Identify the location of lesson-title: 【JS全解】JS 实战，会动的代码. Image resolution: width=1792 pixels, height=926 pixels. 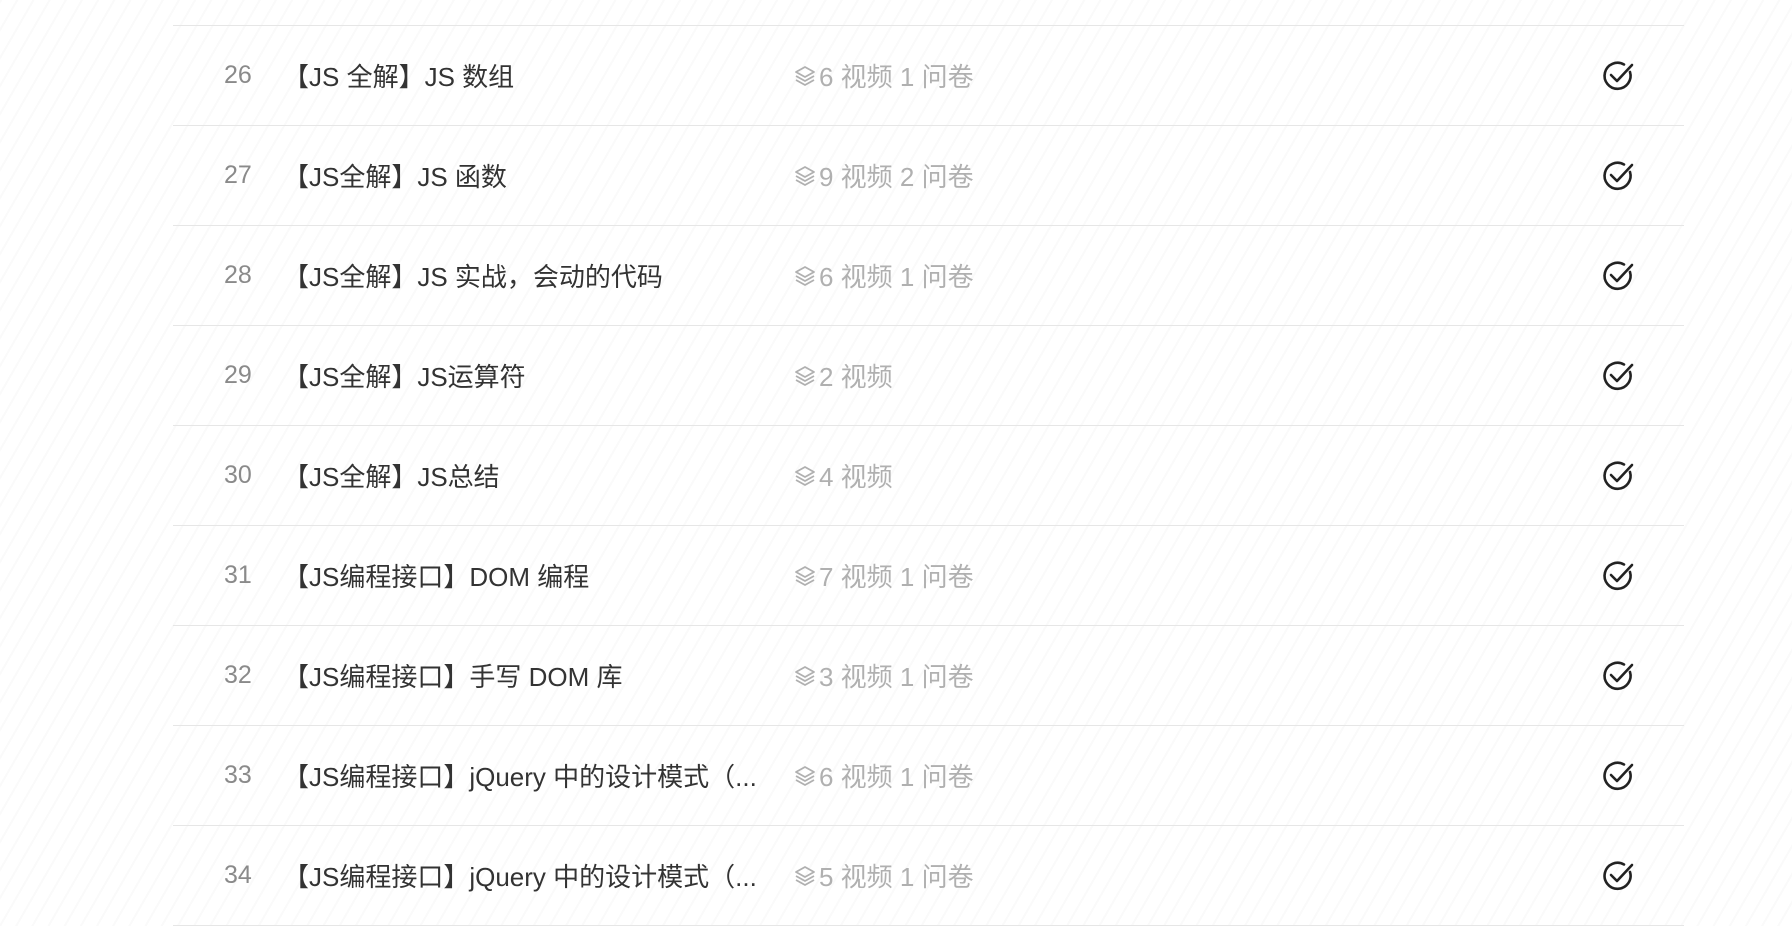
(533, 275).